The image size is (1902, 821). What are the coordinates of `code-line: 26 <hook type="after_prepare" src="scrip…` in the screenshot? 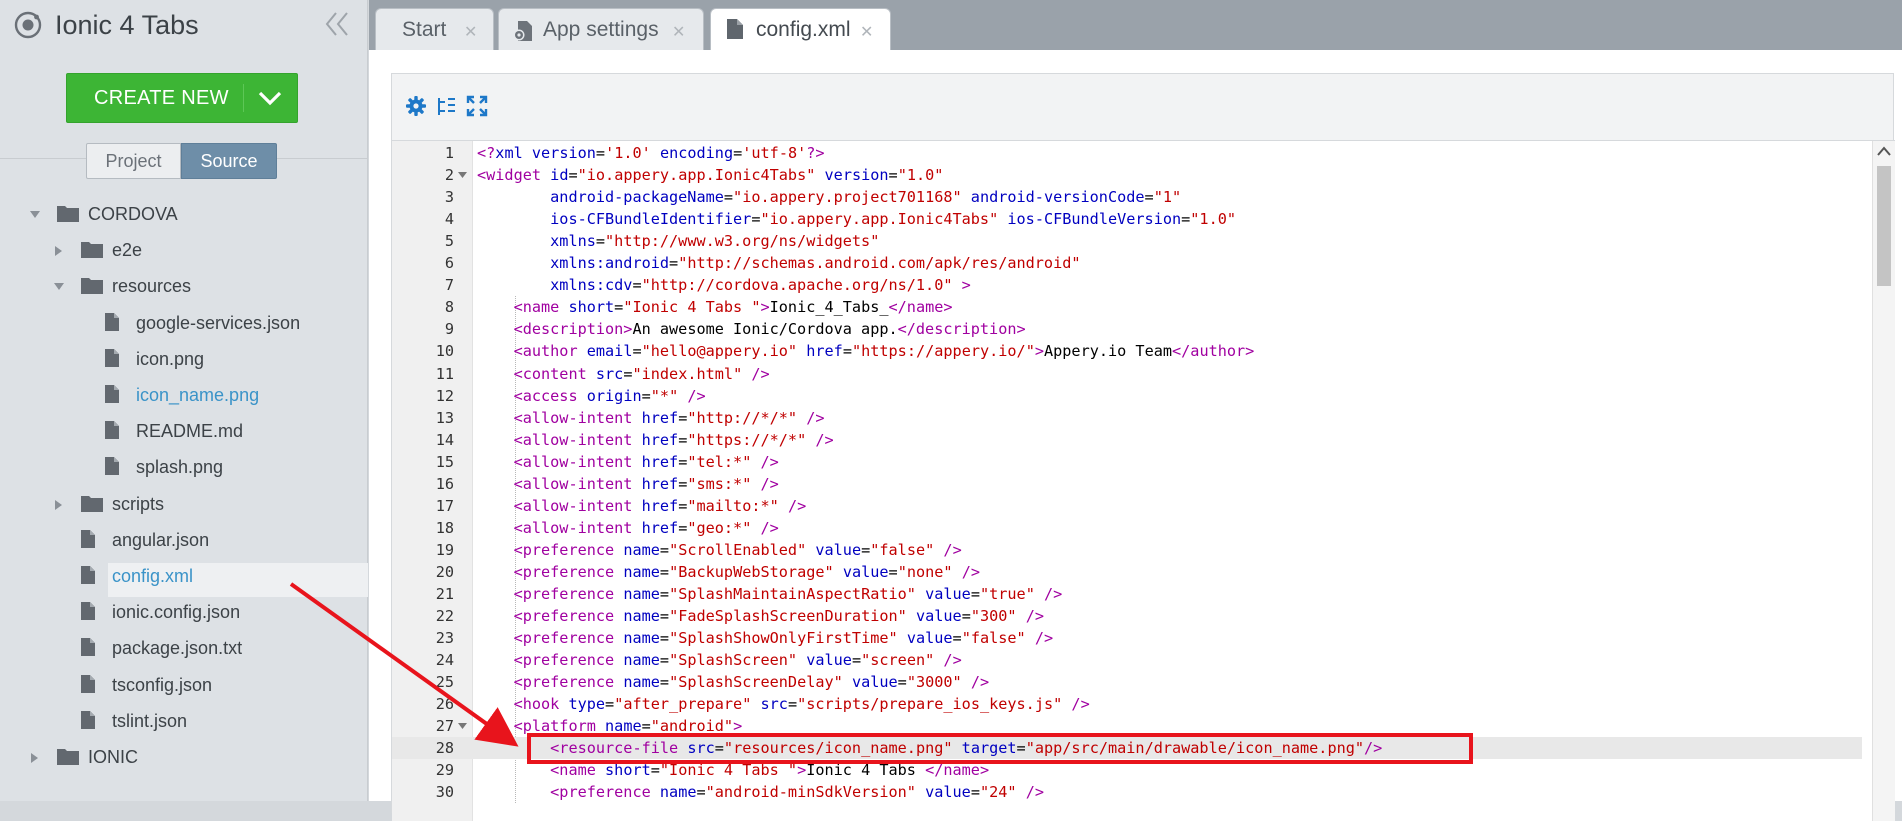 It's located at (1127, 704).